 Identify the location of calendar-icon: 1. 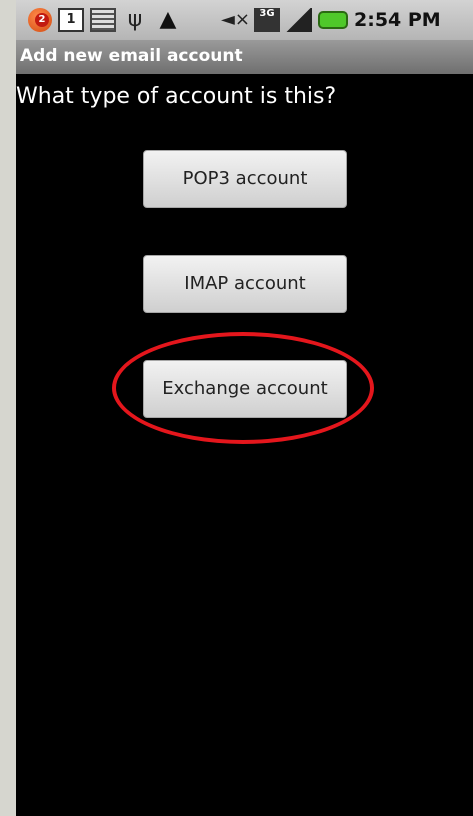
(71, 20).